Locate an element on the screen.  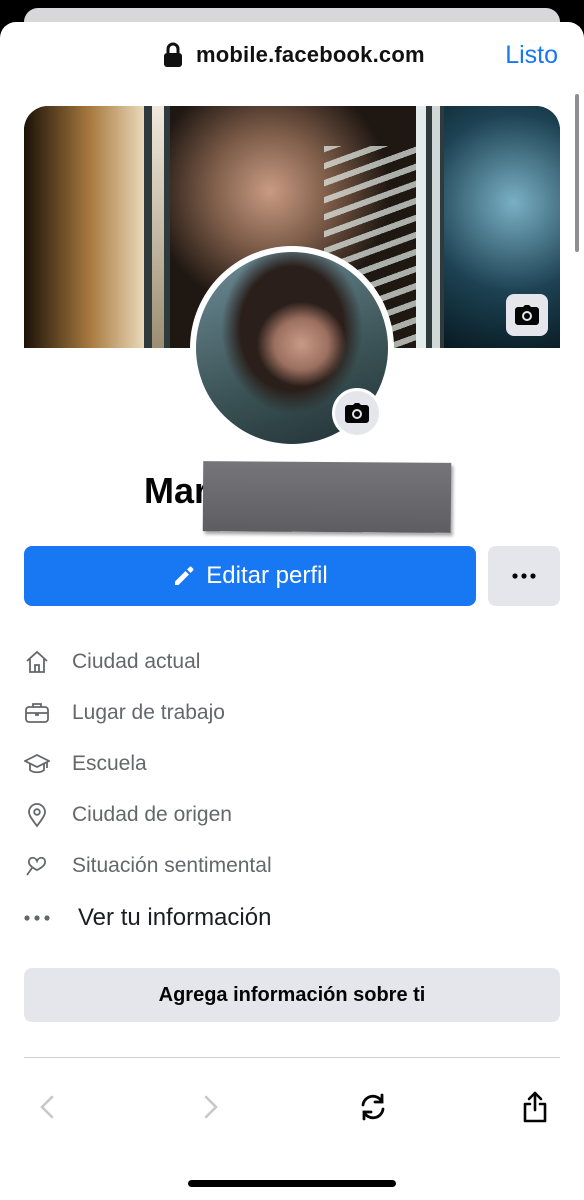
share-icon is located at coordinates (535, 1107).